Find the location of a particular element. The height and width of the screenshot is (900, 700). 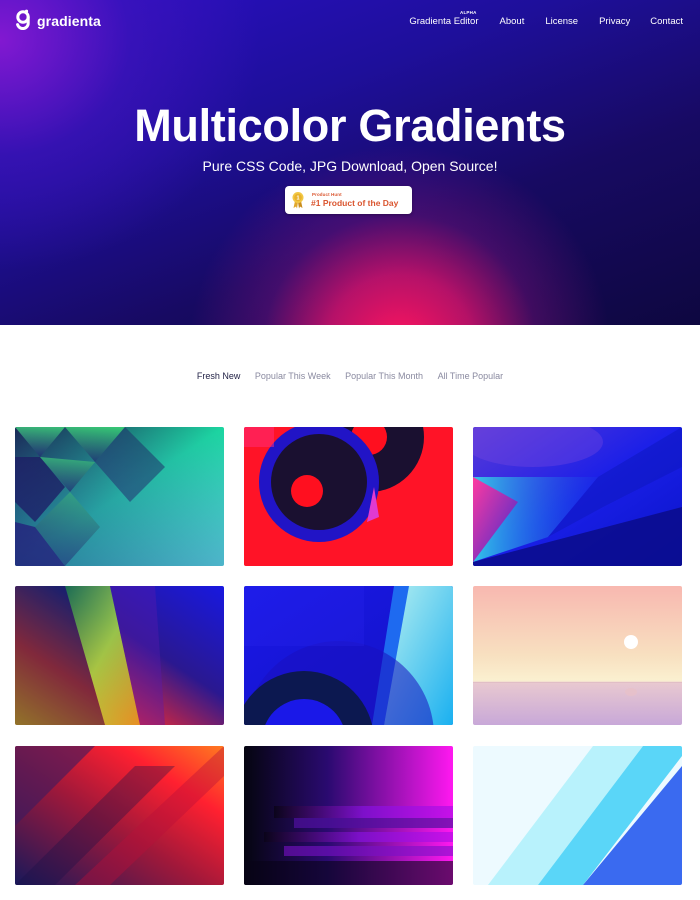

tab-fresh-new: Fresh New is located at coordinates (219, 376).